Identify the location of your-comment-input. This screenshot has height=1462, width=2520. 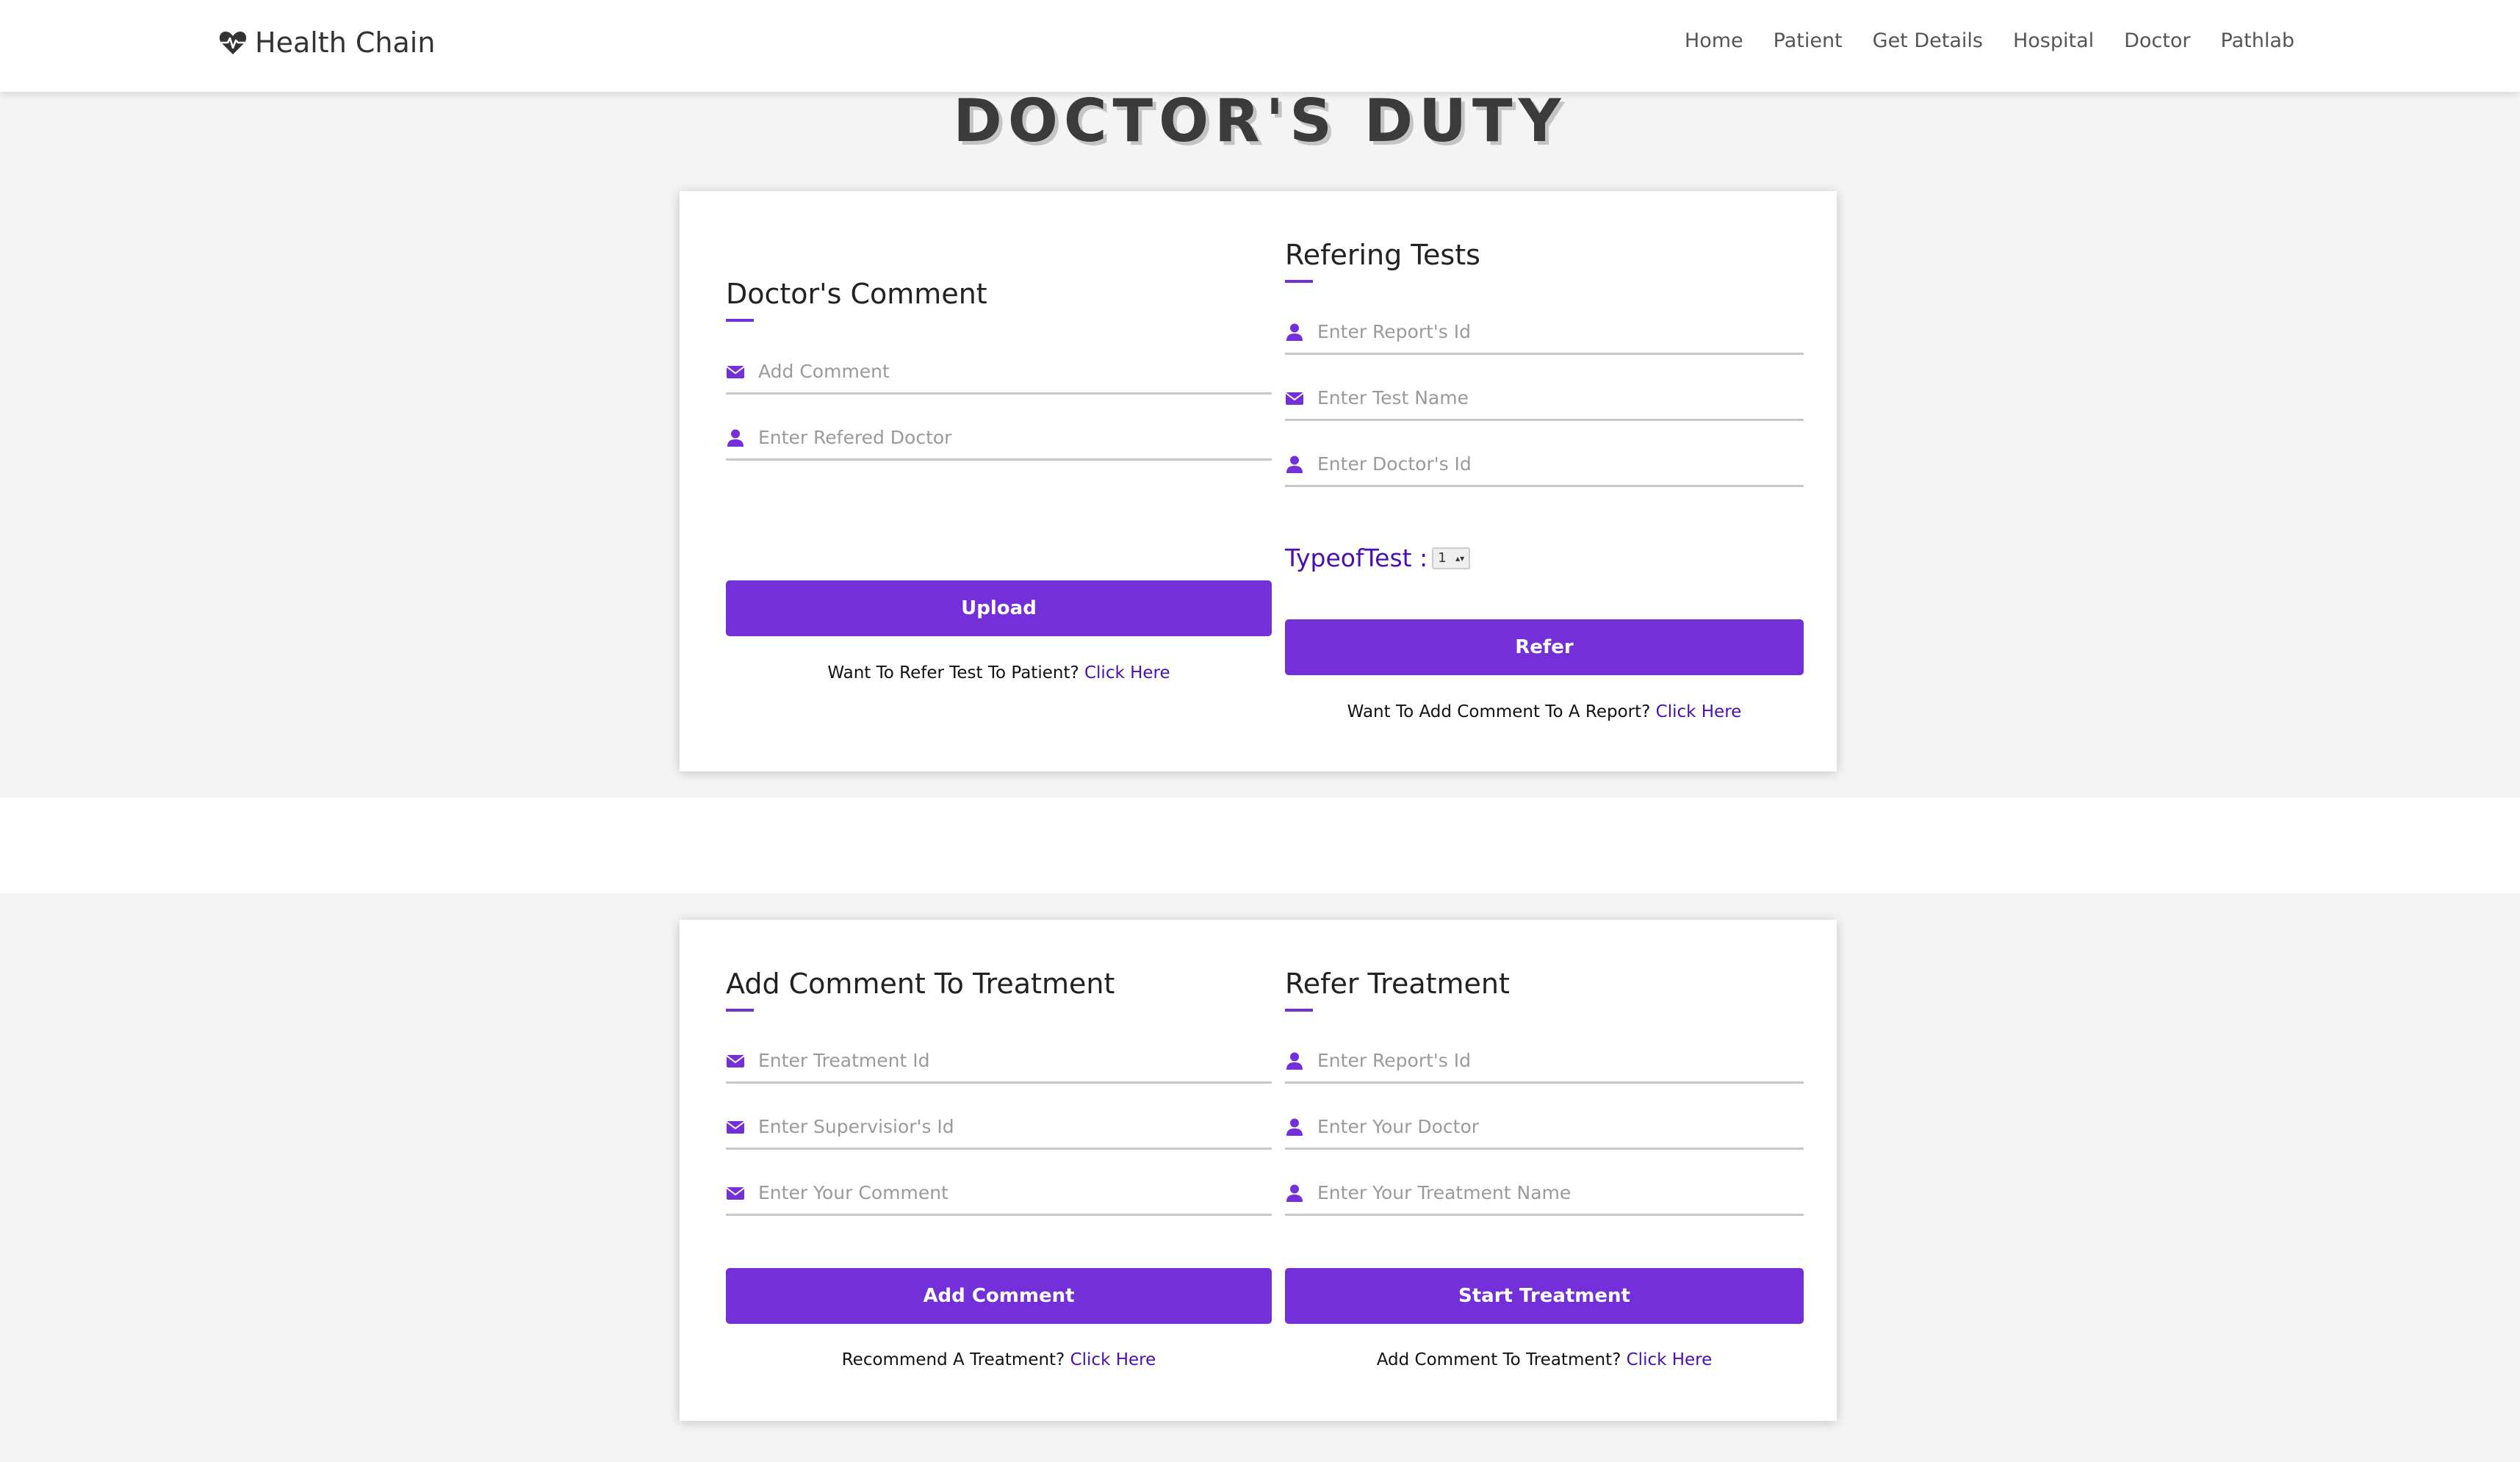
(1015, 1192).